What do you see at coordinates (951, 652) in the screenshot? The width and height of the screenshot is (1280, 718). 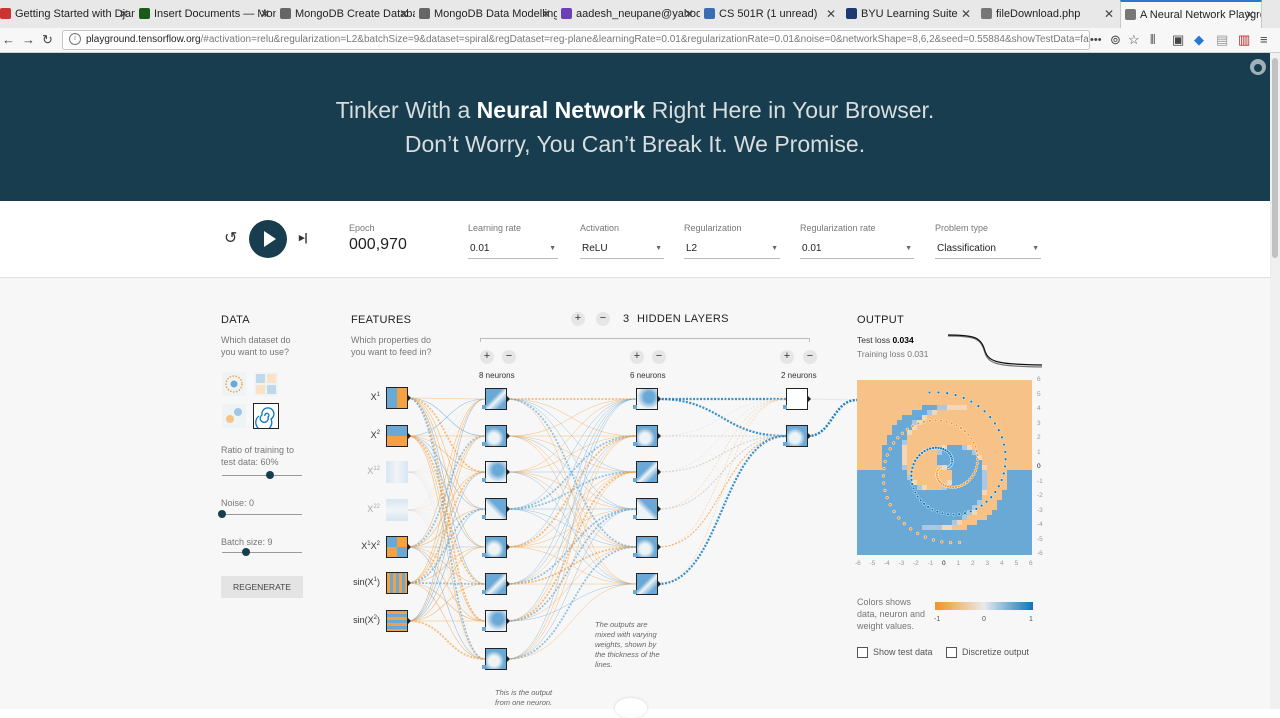 I see `discretize-output-checkbox` at bounding box center [951, 652].